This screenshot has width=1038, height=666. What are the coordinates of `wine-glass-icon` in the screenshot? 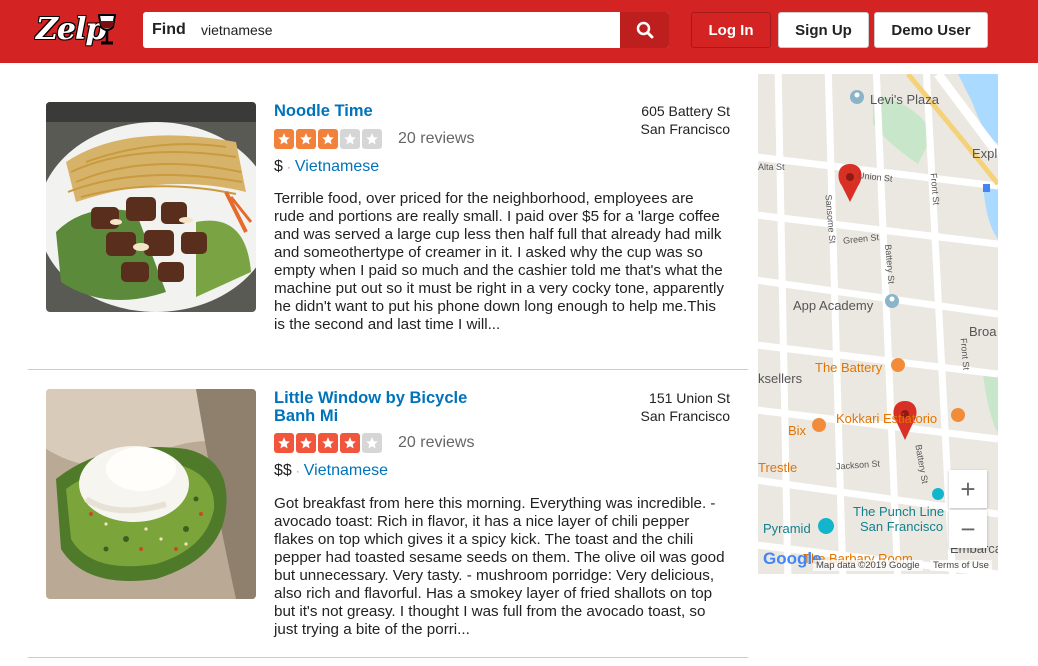 It's located at (107, 29).